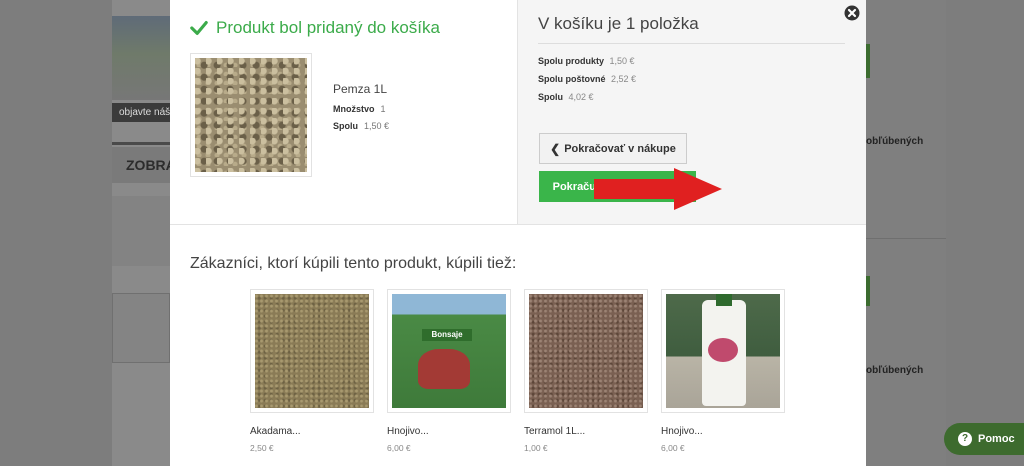  What do you see at coordinates (141, 231) in the screenshot?
I see `background-scissors-image` at bounding box center [141, 231].